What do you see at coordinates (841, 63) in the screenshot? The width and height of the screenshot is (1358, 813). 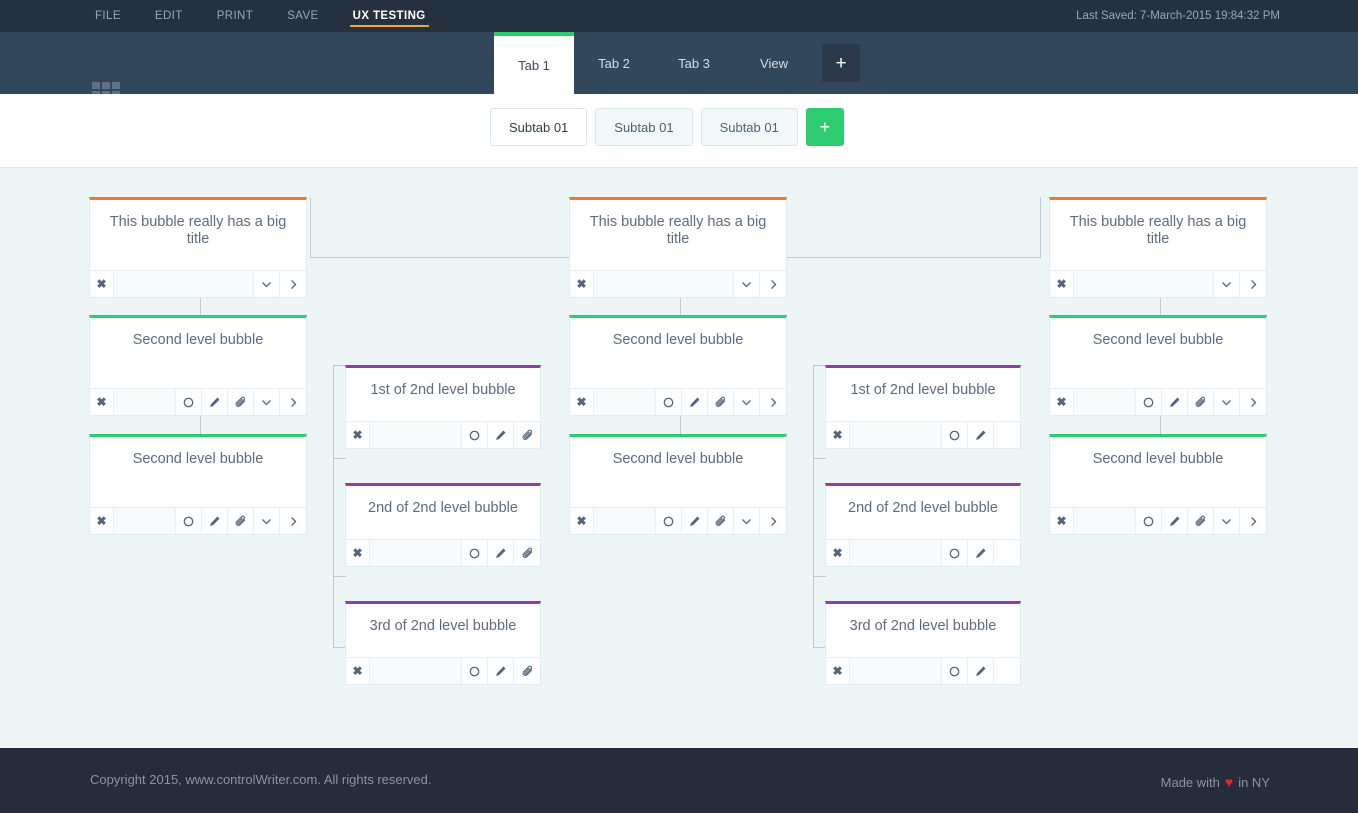 I see `add-tab-button: +` at bounding box center [841, 63].